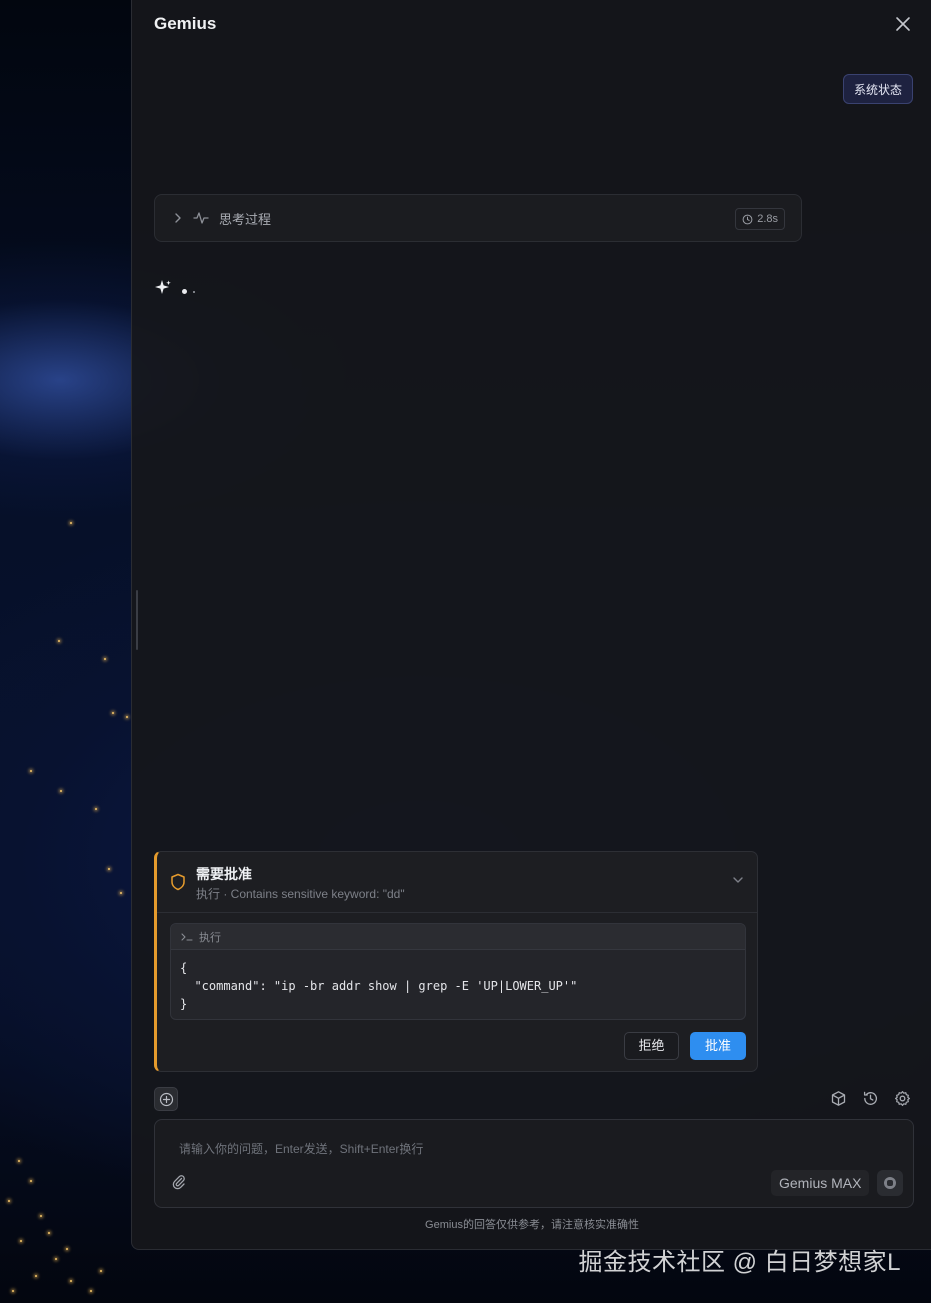 The height and width of the screenshot is (1303, 931). I want to click on resize-handle, so click(137, 620).